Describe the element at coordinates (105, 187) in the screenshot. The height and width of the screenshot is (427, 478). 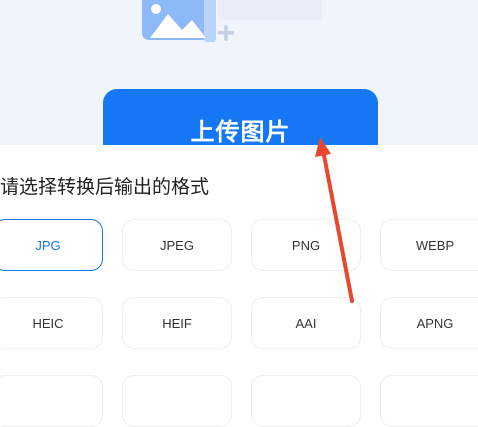
I see `section-title: 请选择转换后输出的格式` at that location.